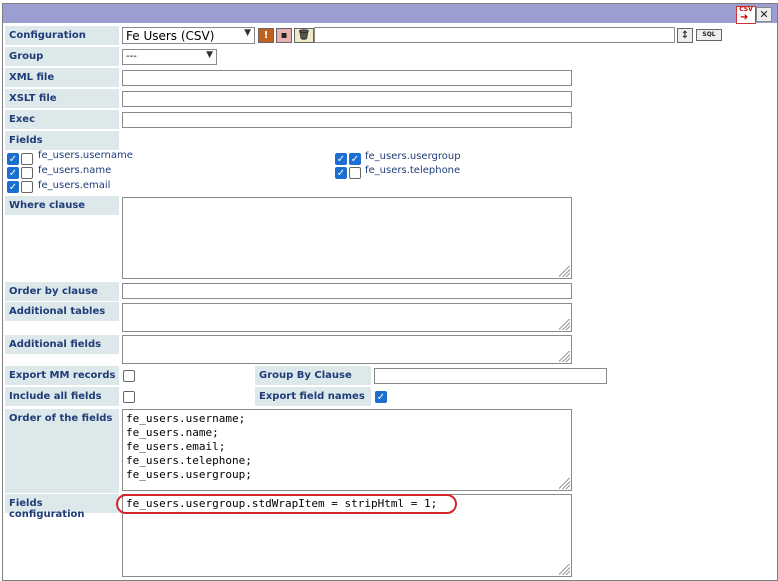 This screenshot has height=581, width=778. Describe the element at coordinates (62, 35) in the screenshot. I see `label-configuration: Configuration` at that location.